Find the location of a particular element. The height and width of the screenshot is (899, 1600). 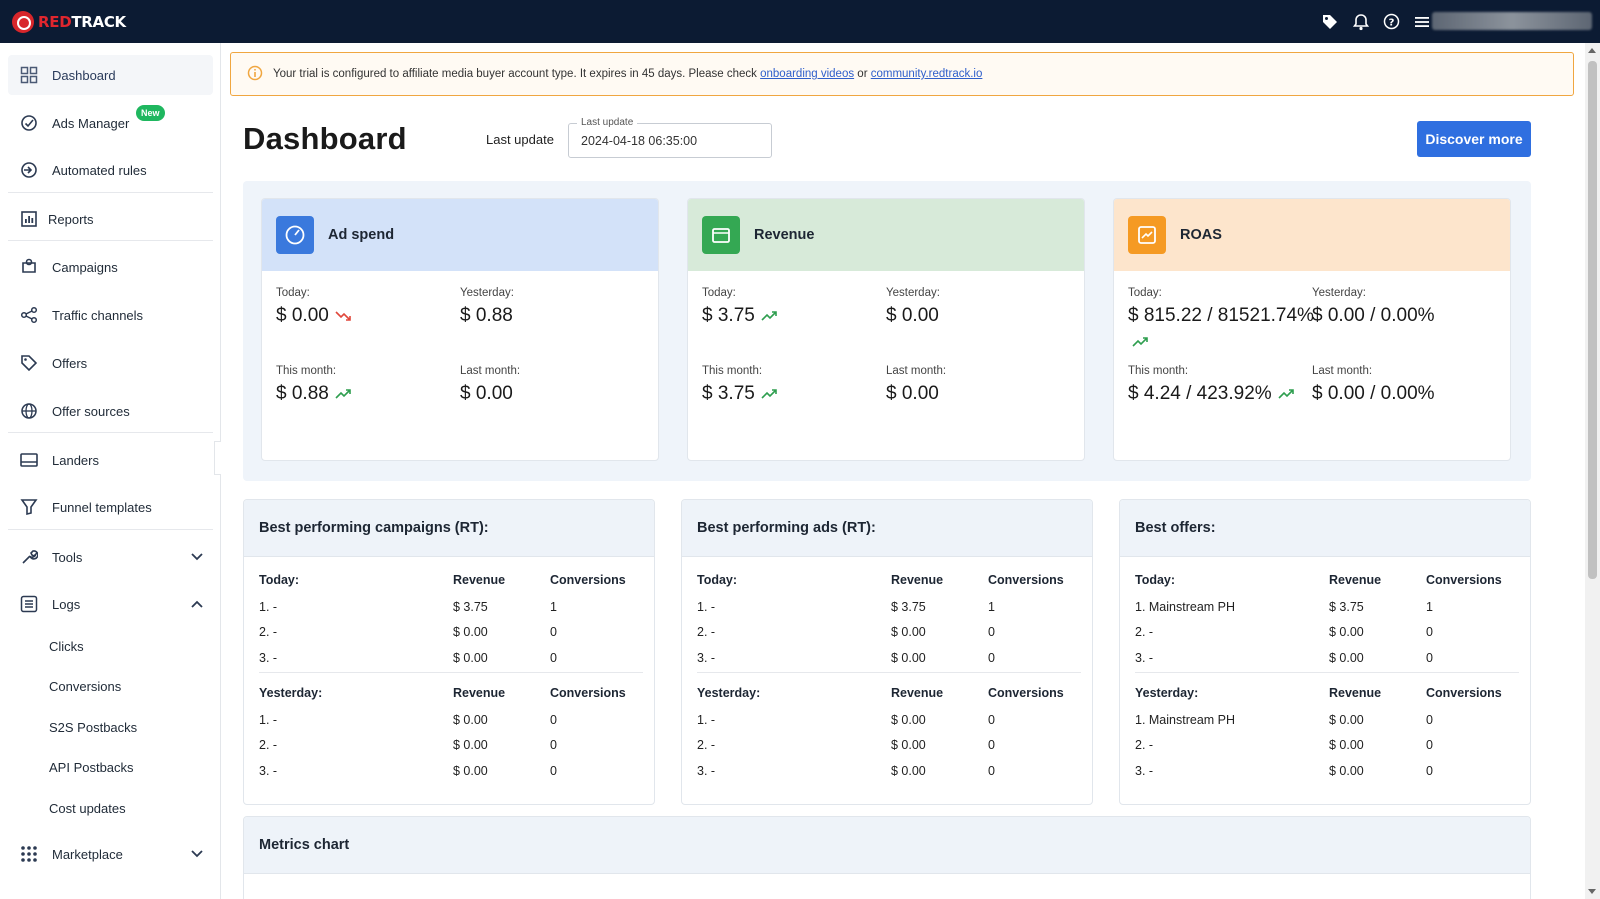

scroll-up-arrow is located at coordinates (1592, 50).